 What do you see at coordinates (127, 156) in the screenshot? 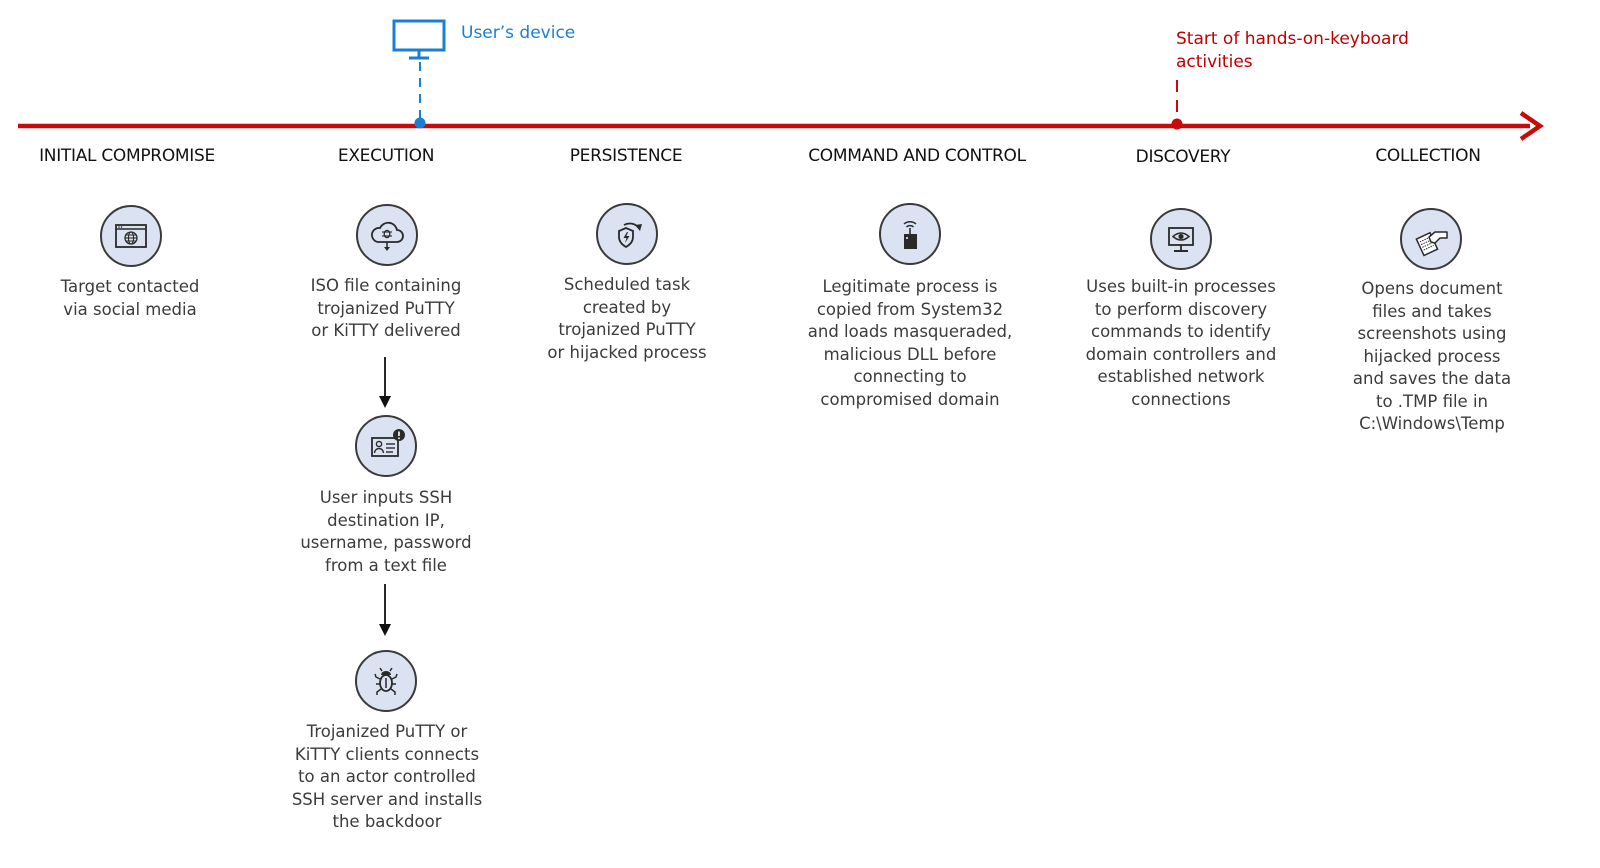
I see `stage-title-initial-compromise: INITIAL COMPROMISE` at bounding box center [127, 156].